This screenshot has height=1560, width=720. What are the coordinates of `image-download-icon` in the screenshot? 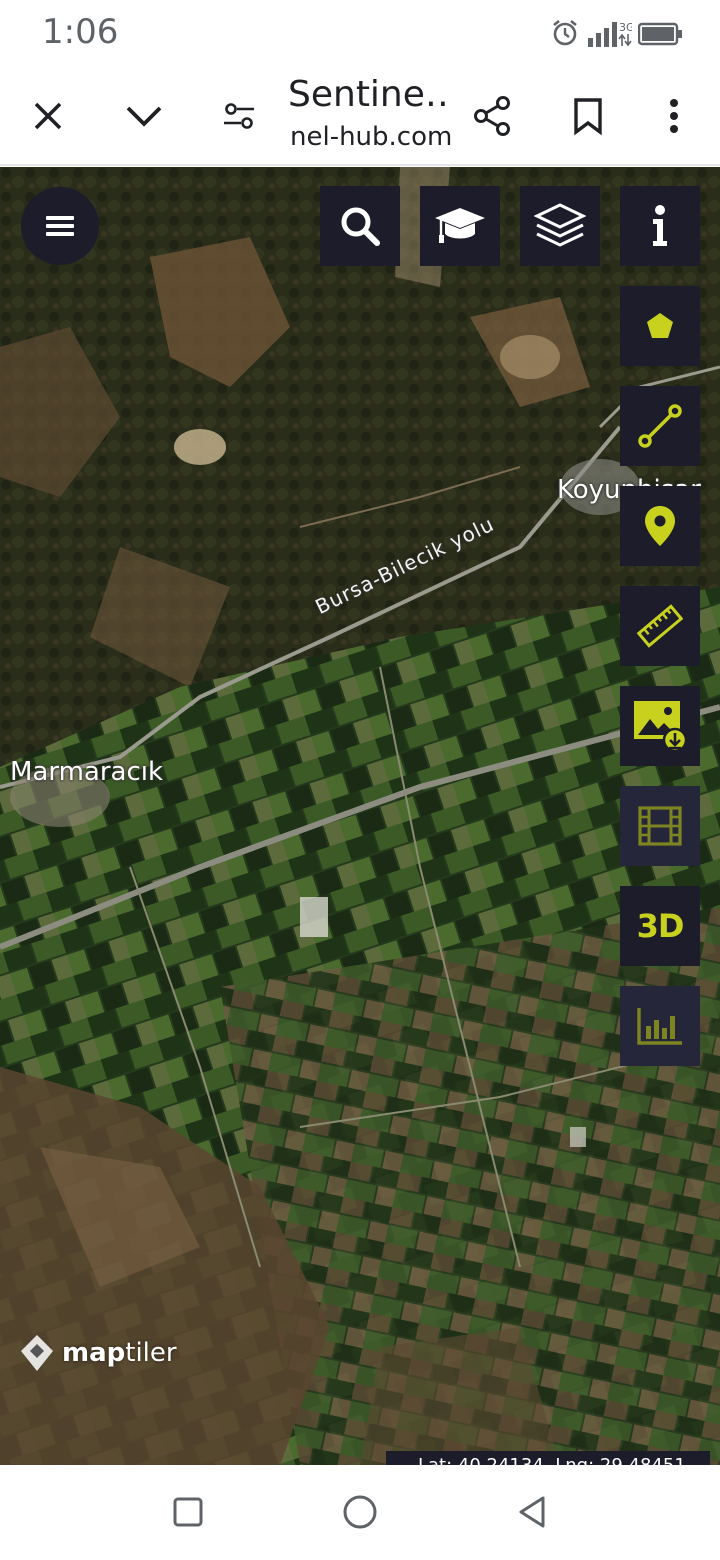 It's located at (661, 727).